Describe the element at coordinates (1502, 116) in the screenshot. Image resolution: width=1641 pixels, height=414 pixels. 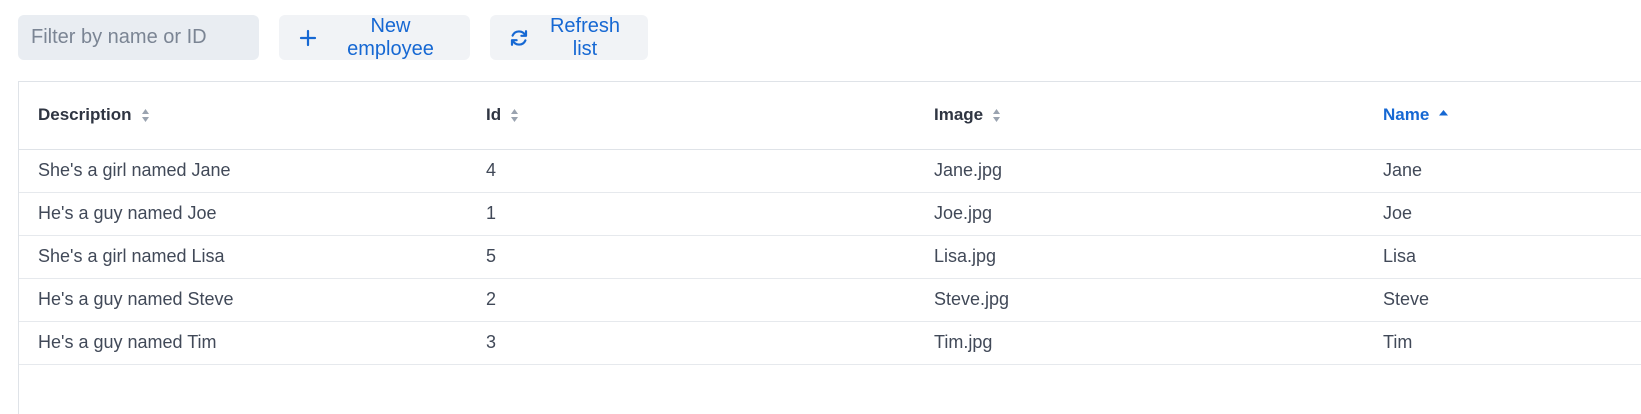
I see `column-header-name: Name` at that location.